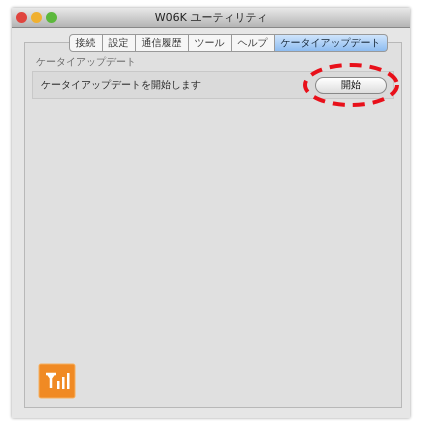  I want to click on window-title: W06K ユーティリティ, so click(211, 17).